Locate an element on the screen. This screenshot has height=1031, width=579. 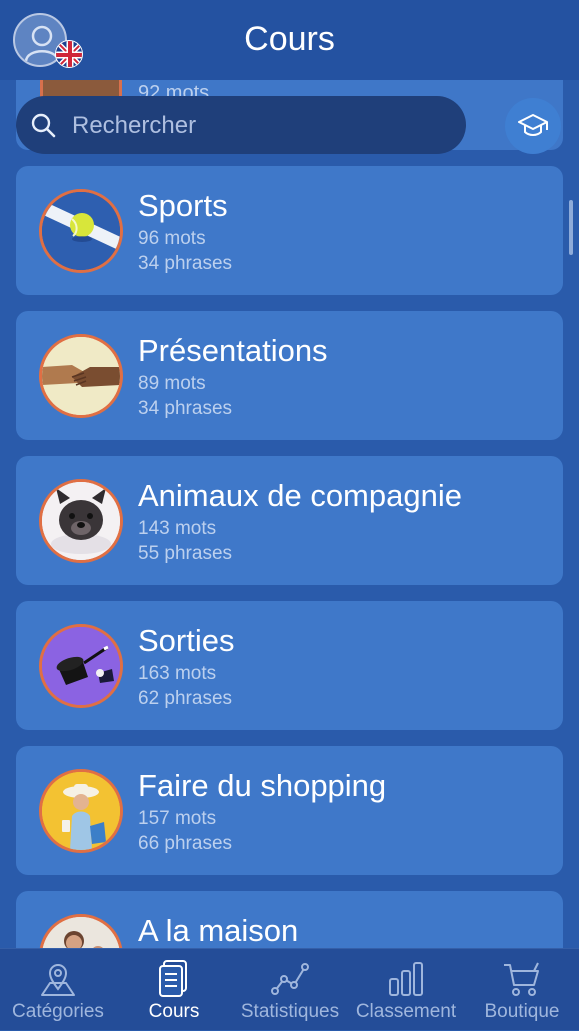
scrollbar is located at coordinates (571, 227).